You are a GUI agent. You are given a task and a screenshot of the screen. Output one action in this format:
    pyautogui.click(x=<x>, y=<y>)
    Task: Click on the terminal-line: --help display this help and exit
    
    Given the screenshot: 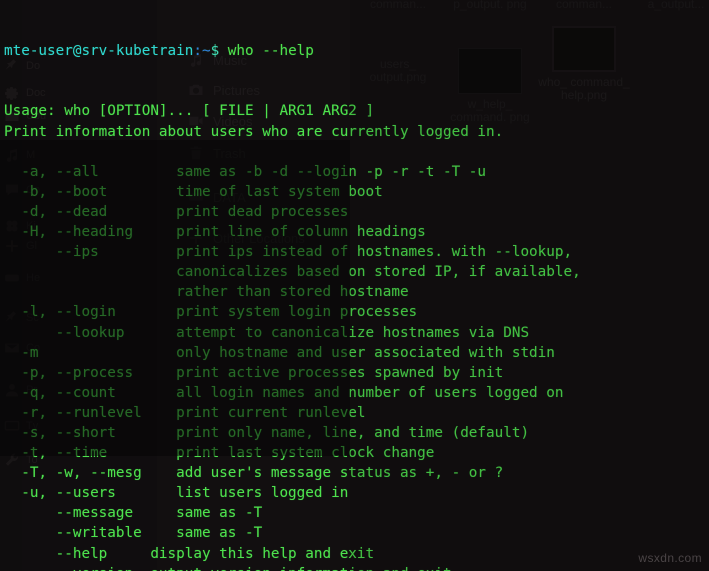 What is the action you would take?
    pyautogui.click(x=189, y=553)
    